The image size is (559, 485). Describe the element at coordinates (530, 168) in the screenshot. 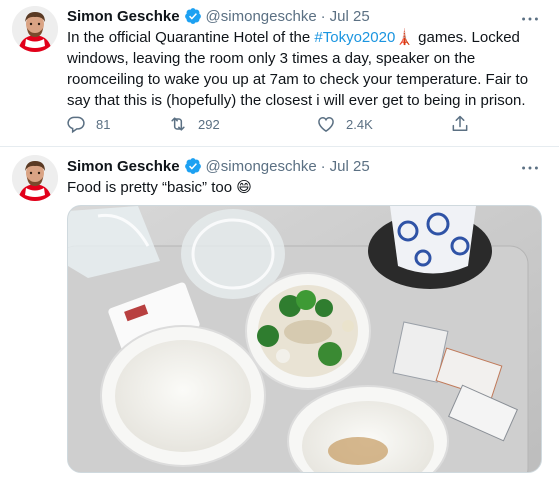

I see `more-icon` at that location.